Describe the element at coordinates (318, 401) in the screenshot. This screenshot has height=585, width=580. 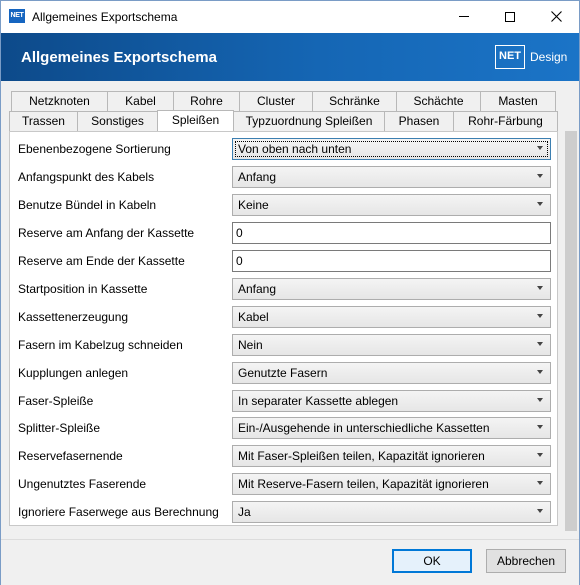
I see `dropdown-value: In separater Kassette ablegen` at that location.